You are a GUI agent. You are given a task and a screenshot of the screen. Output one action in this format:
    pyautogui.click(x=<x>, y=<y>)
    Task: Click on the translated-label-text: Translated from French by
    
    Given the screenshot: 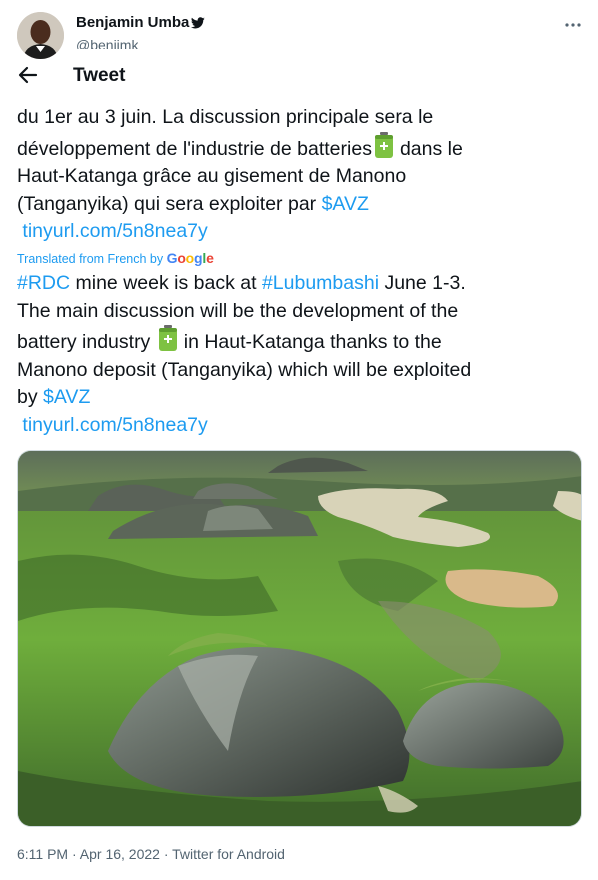 What is the action you would take?
    pyautogui.click(x=90, y=259)
    